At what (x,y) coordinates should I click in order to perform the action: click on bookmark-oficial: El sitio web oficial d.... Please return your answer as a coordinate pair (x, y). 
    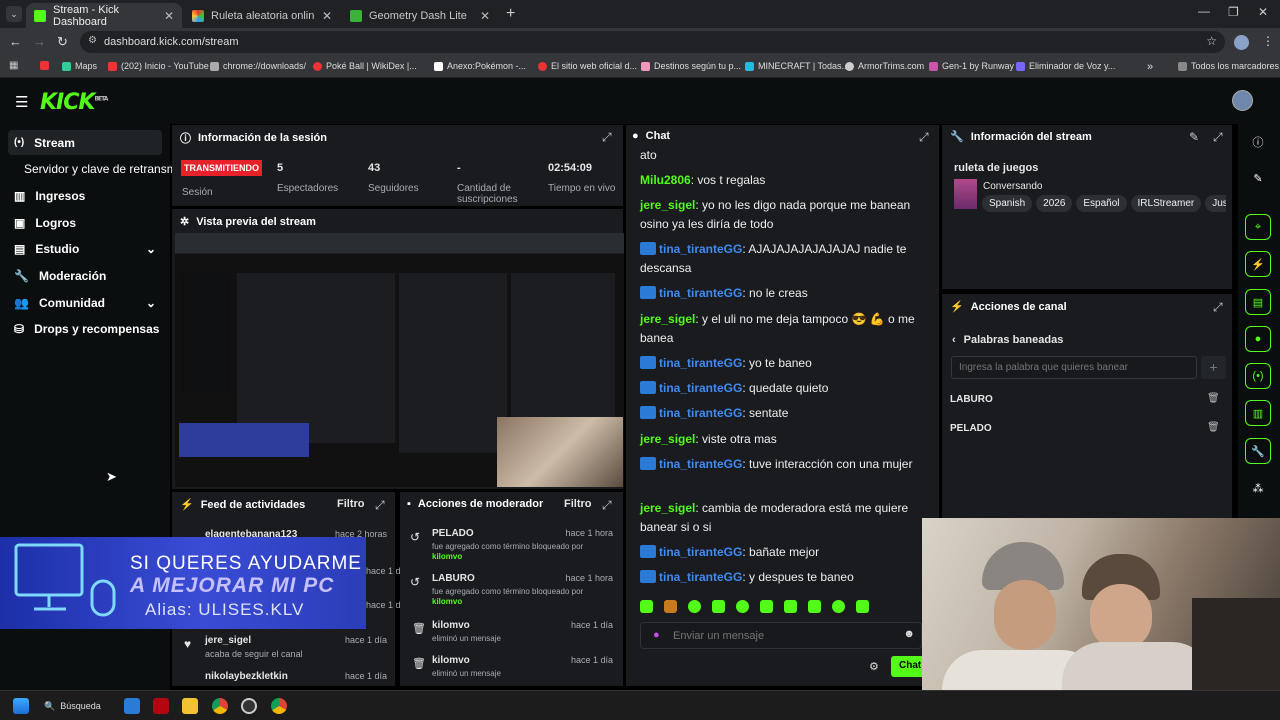
    Looking at the image, I should click on (587, 66).